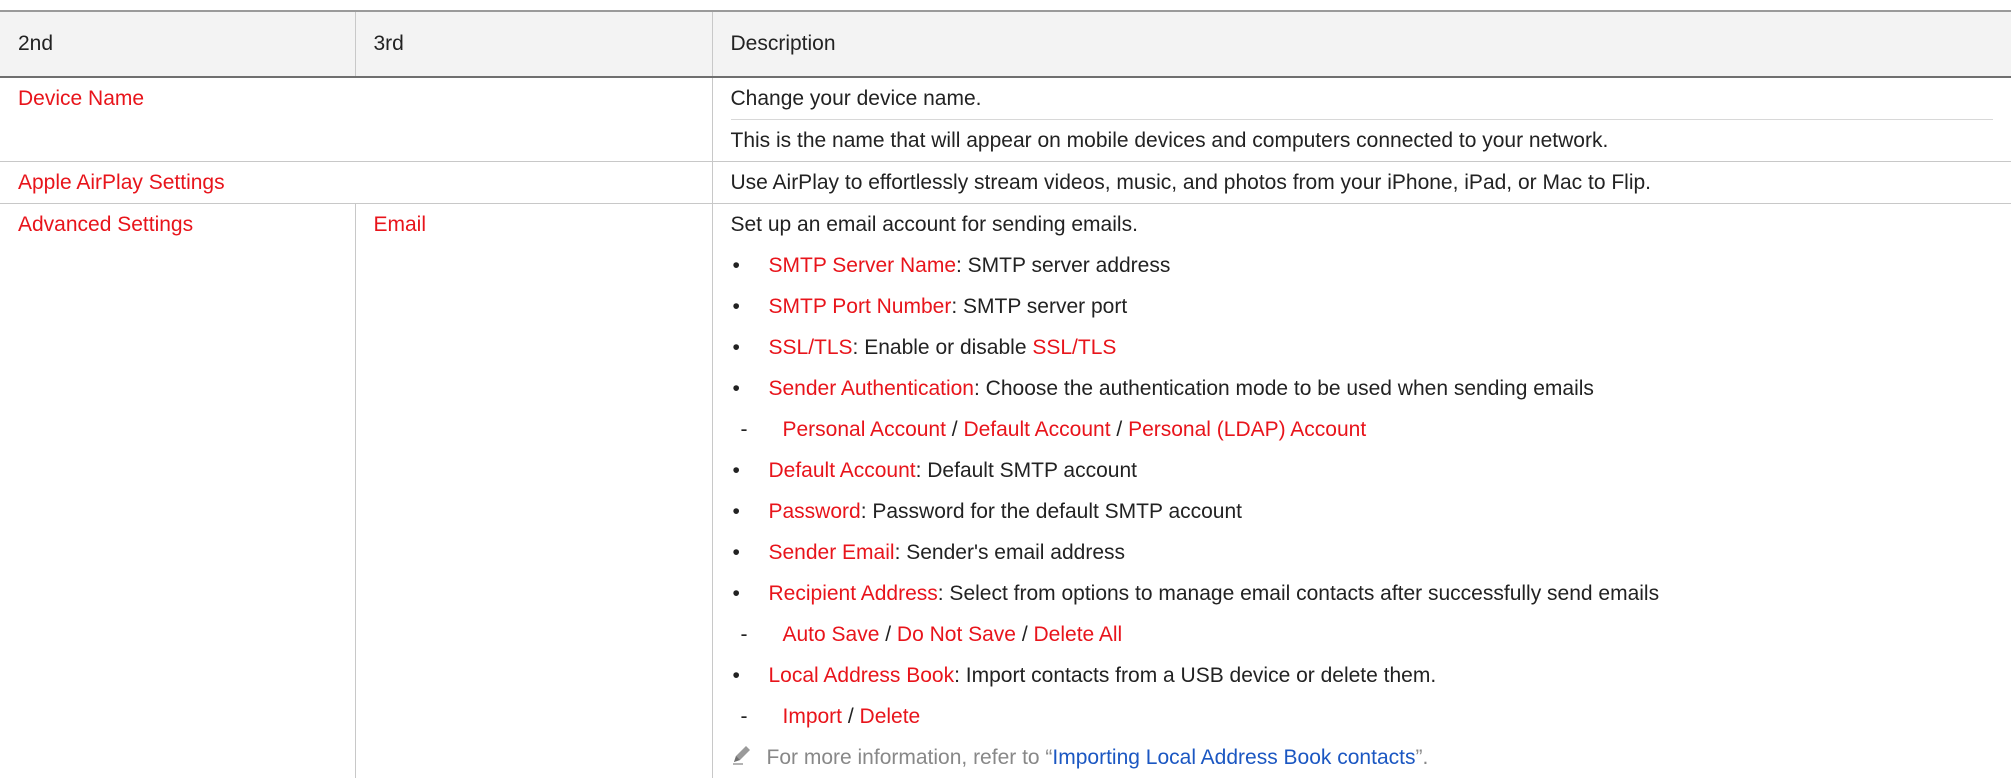 The height and width of the screenshot is (779, 2011). Describe the element at coordinates (1362, 265) in the screenshot. I see `list-item-smtp-name: • SMTP Server Name: SMTP server address` at that location.